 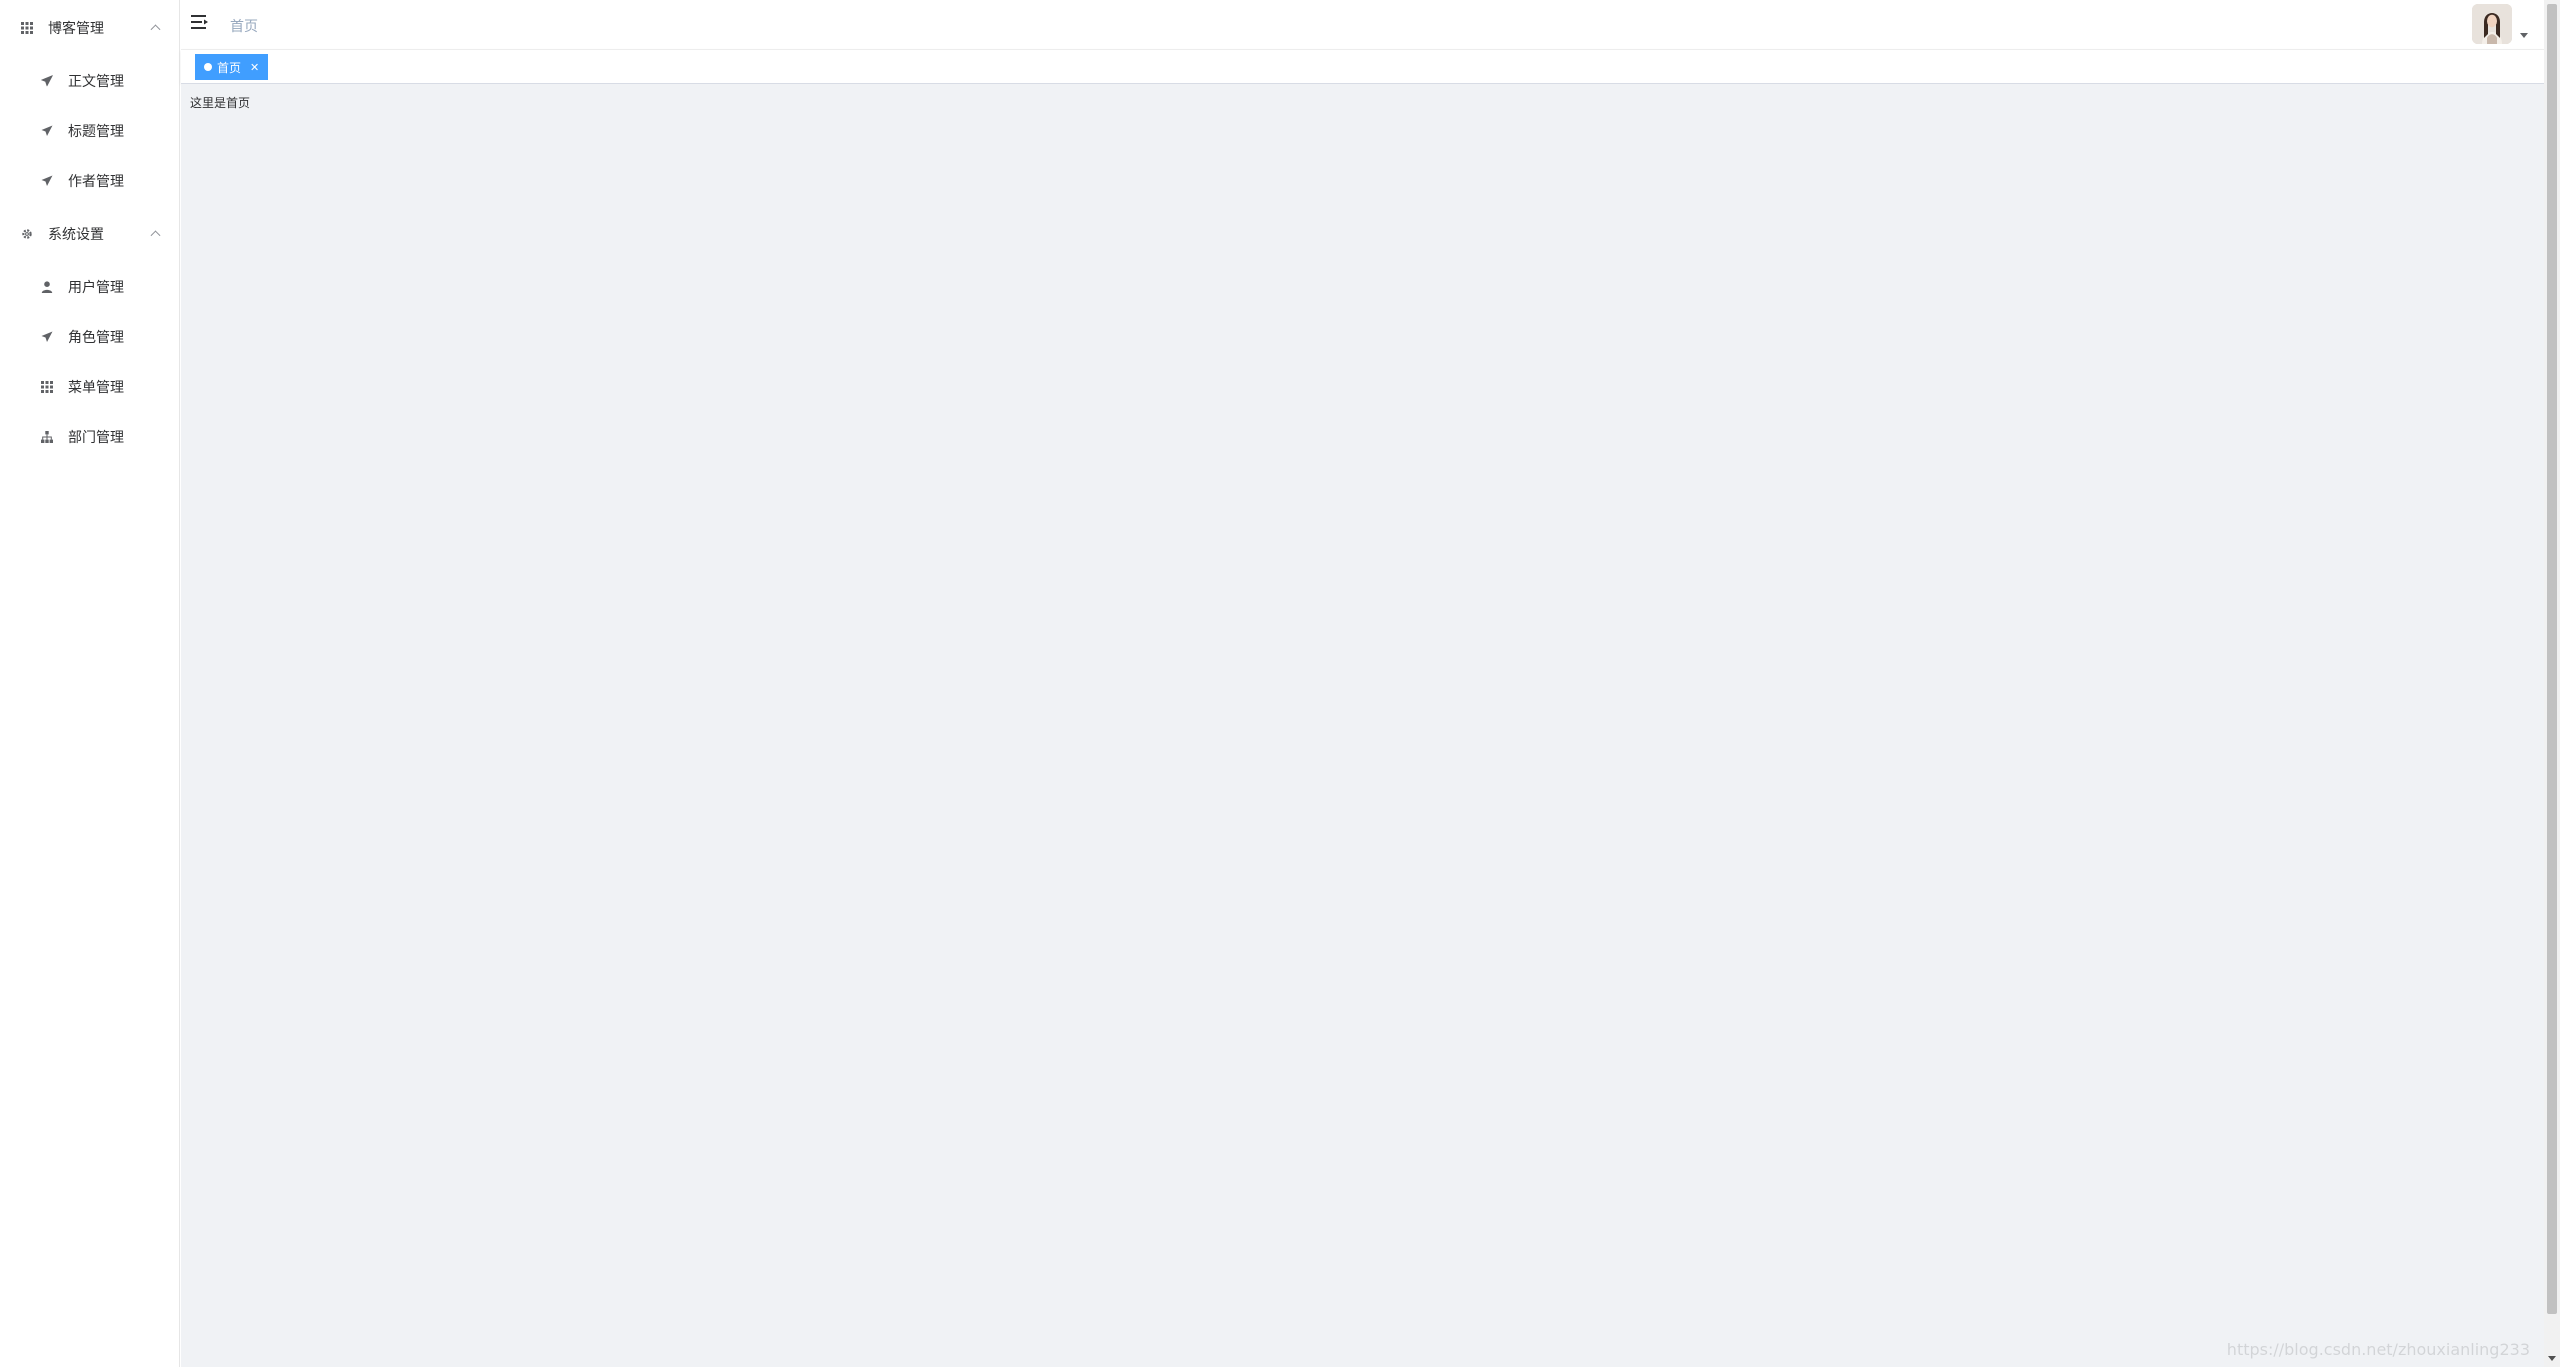 I want to click on sidebar-item-content: 正文管理, so click(x=89, y=81).